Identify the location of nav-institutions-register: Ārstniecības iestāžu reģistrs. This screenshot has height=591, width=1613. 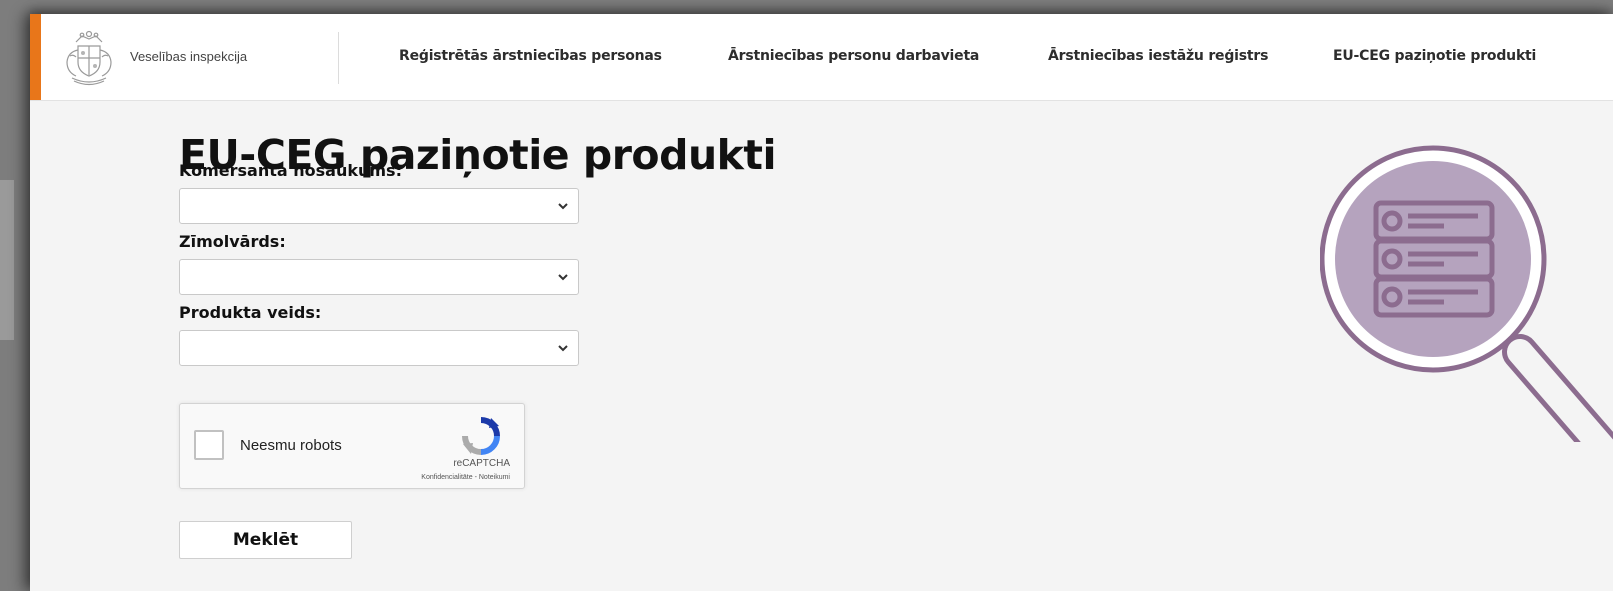
(1158, 56).